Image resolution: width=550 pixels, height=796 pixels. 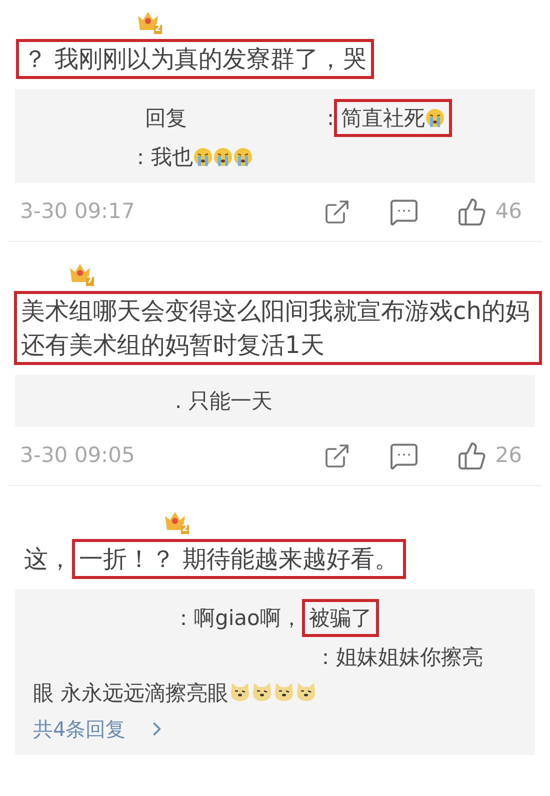 What do you see at coordinates (77, 212) in the screenshot?
I see `comment-time: 3-30 09:17` at bounding box center [77, 212].